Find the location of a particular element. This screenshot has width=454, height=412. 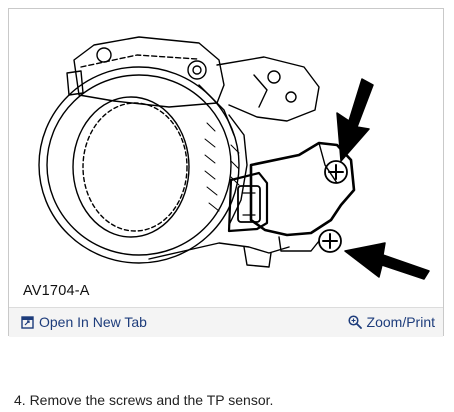

zoom-print-link: Zoom/Print is located at coordinates (391, 322).